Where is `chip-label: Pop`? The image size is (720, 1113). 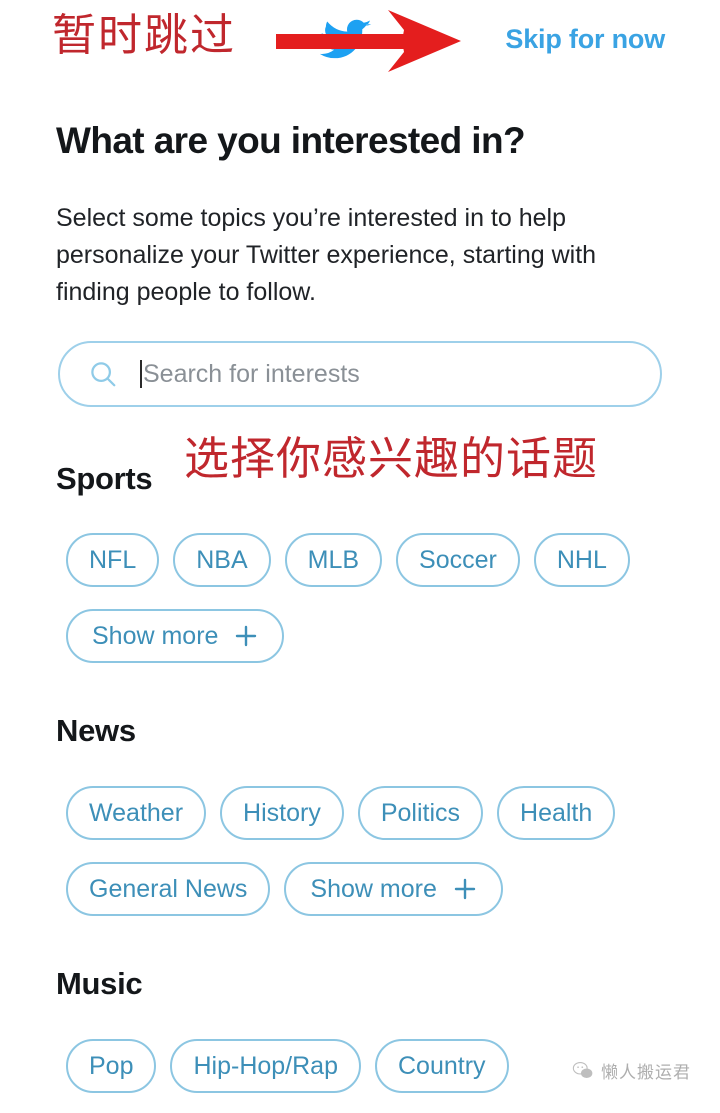 chip-label: Pop is located at coordinates (111, 1065).